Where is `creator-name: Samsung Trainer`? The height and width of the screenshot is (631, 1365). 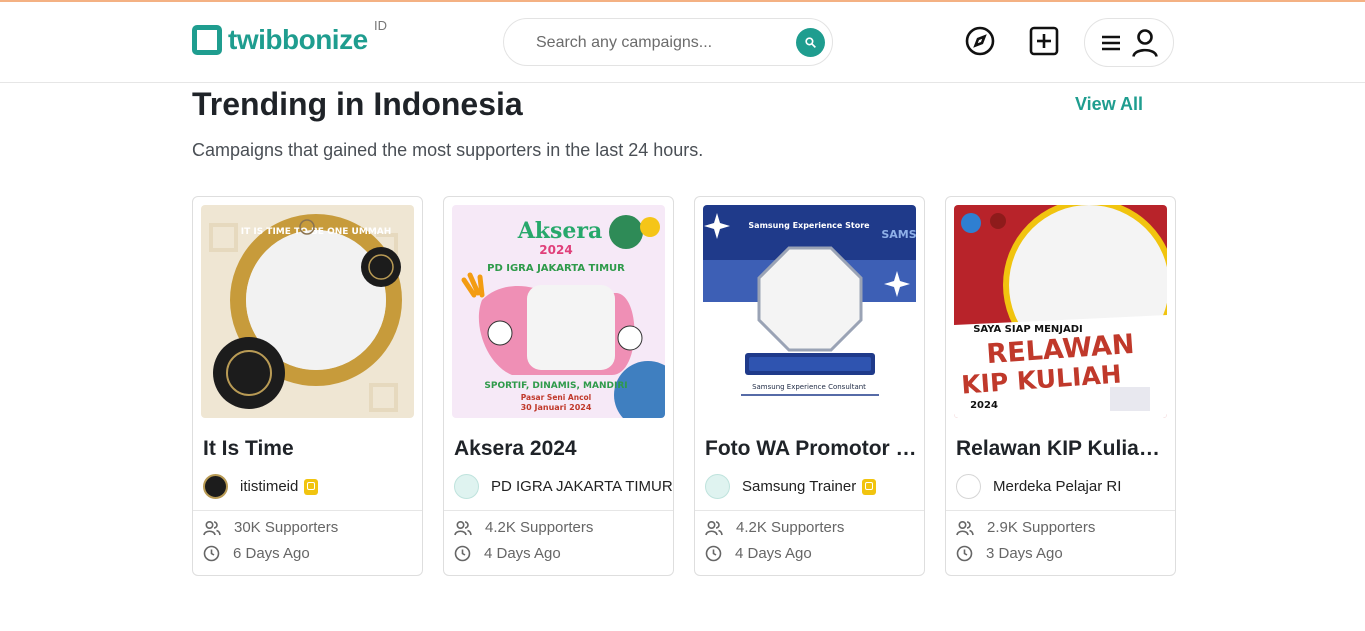 creator-name: Samsung Trainer is located at coordinates (799, 486).